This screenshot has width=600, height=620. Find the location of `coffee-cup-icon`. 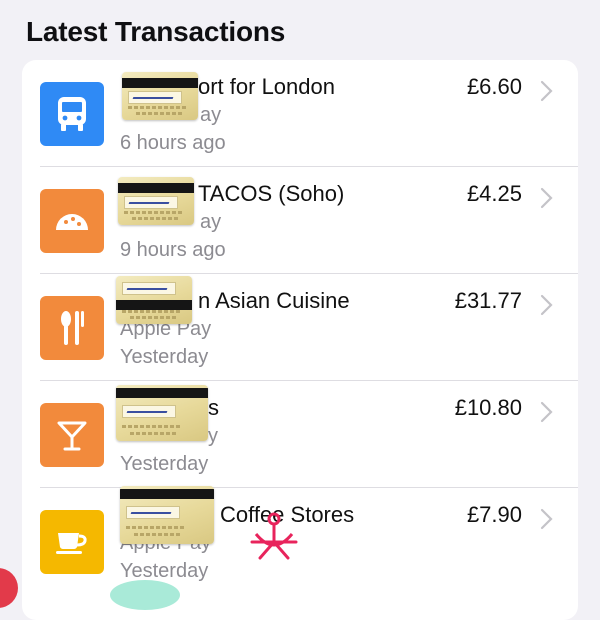

coffee-cup-icon is located at coordinates (72, 542).